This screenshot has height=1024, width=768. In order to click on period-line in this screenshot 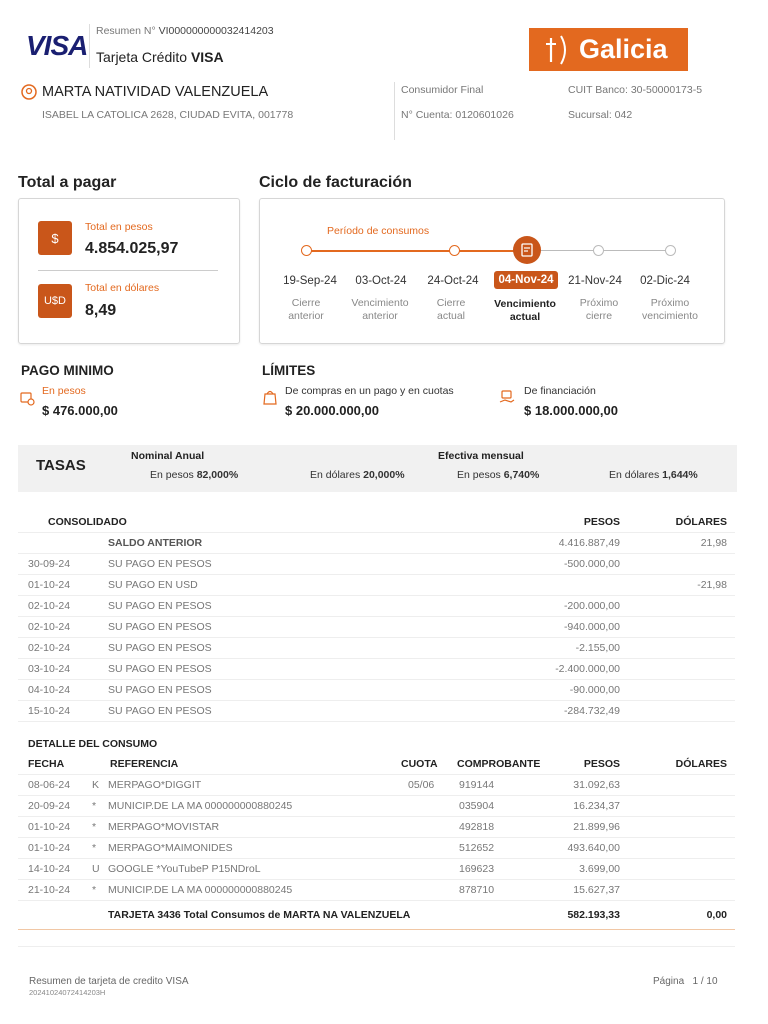, I will do `click(383, 251)`.